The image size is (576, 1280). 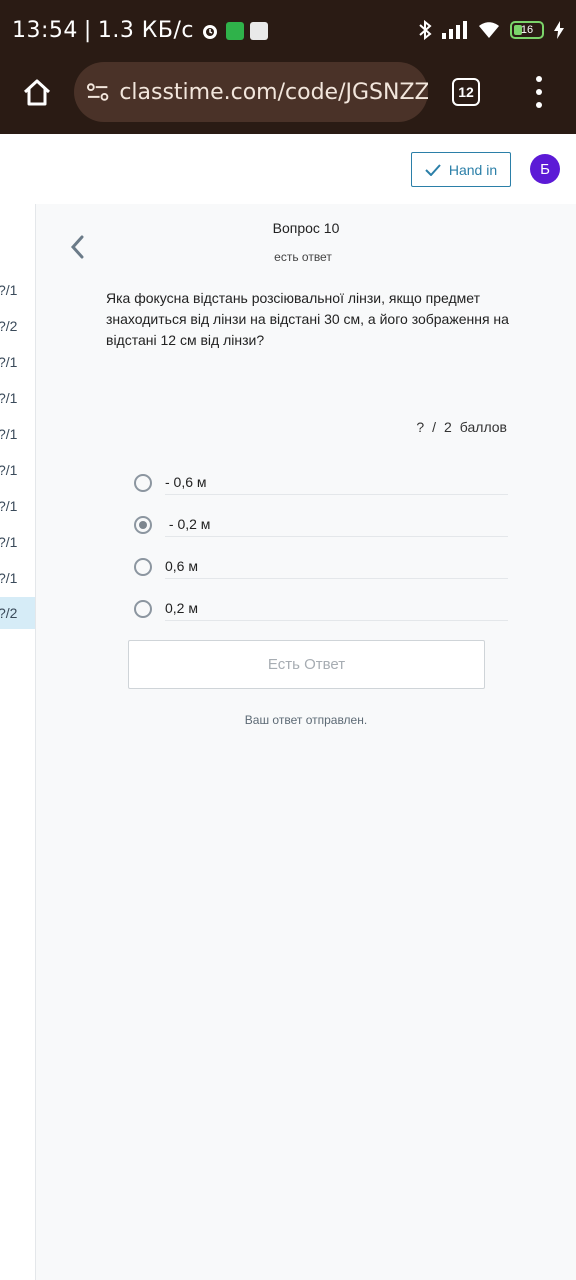 I want to click on rail-item: ?/2, so click(x=17, y=326).